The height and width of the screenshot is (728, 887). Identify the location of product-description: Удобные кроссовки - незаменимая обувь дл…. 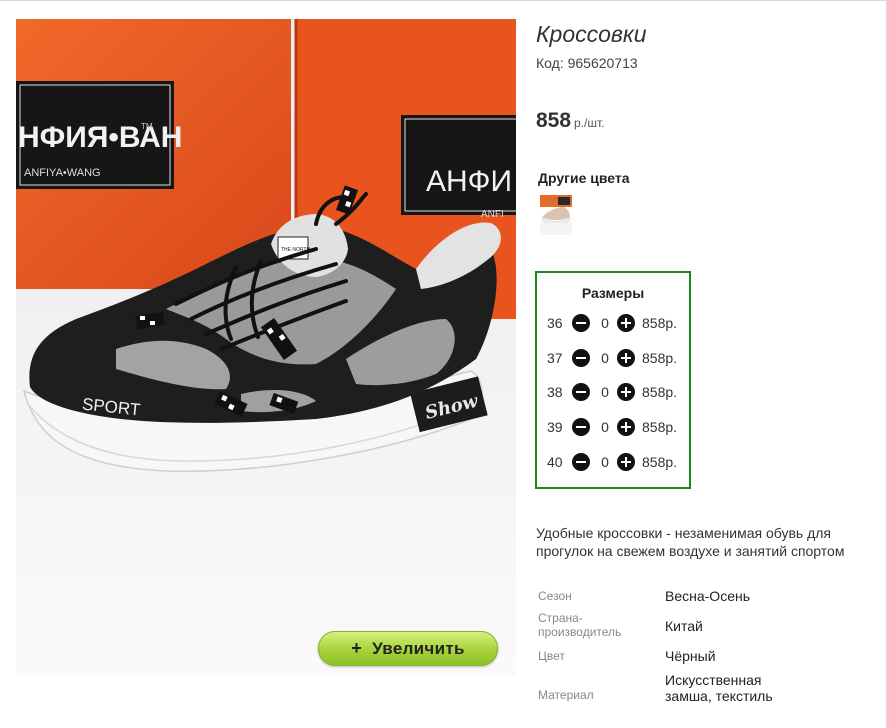
(690, 542).